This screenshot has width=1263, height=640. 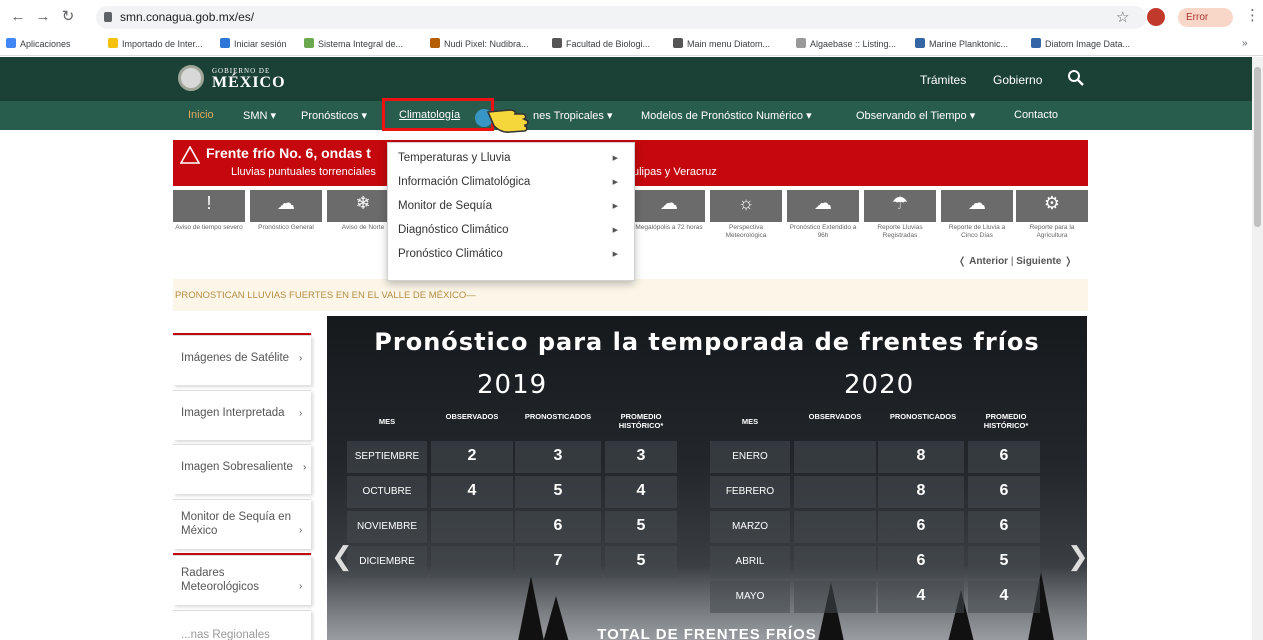 I want to click on forward-arrow-icon: →, so click(x=43, y=17).